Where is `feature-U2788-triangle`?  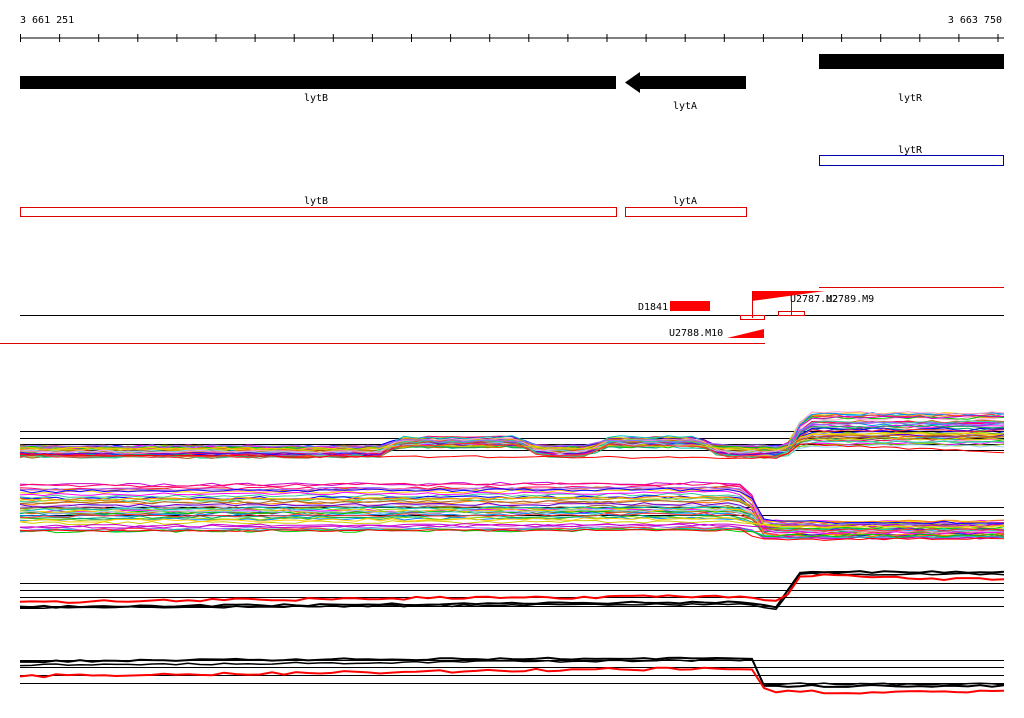
feature-U2788-triangle is located at coordinates (745, 333).